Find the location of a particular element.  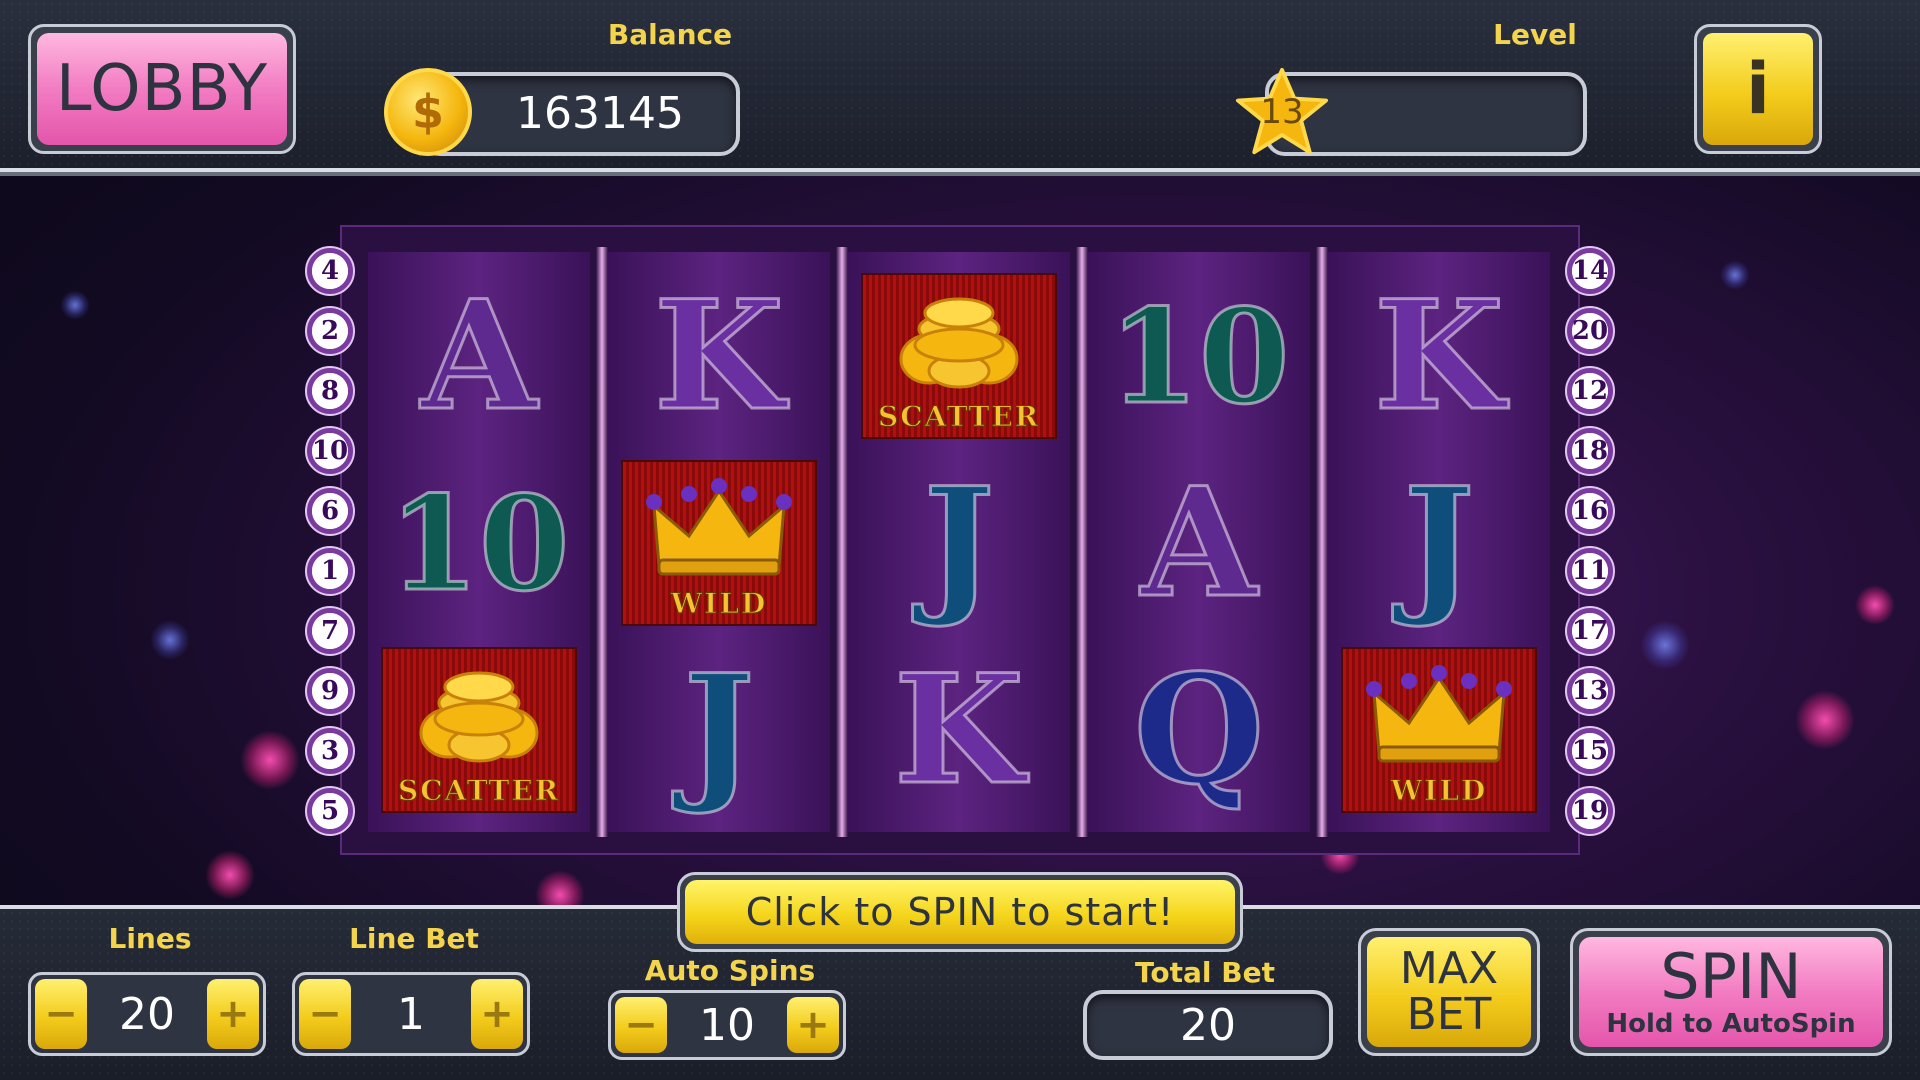

lobby-button-label: LOBBY is located at coordinates (162, 89).